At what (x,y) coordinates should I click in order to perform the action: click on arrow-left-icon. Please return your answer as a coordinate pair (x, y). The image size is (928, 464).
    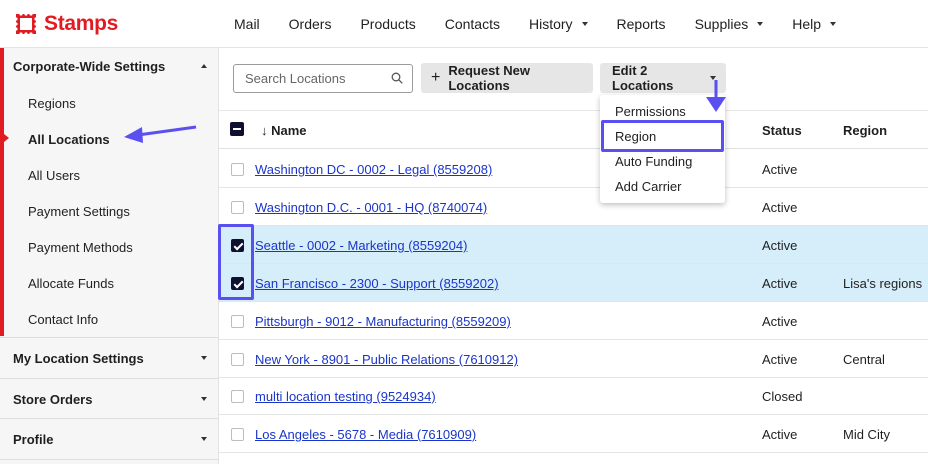
    Looking at the image, I should click on (160, 134).